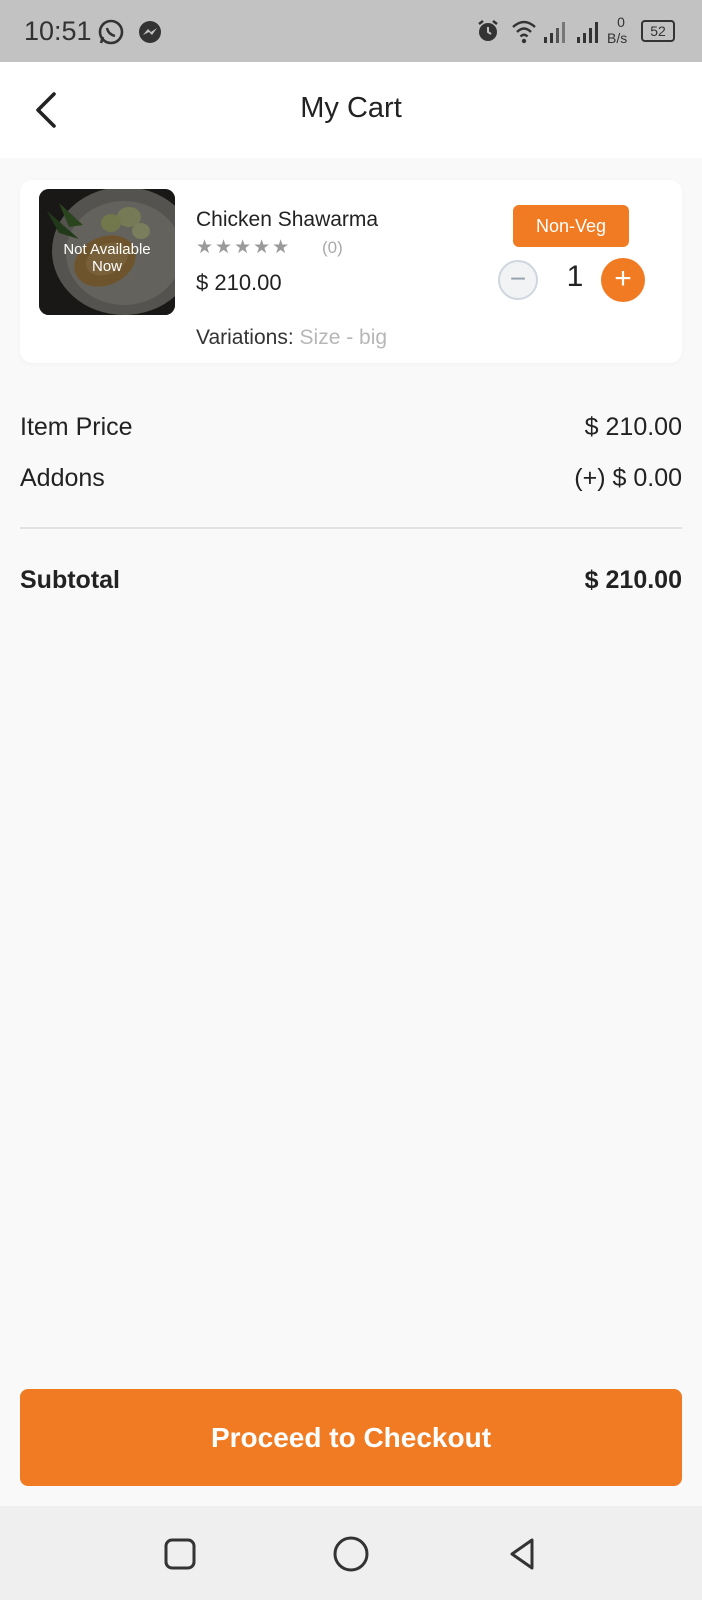 The image size is (702, 1600). What do you see at coordinates (351, 528) in the screenshot?
I see `summary-divider` at bounding box center [351, 528].